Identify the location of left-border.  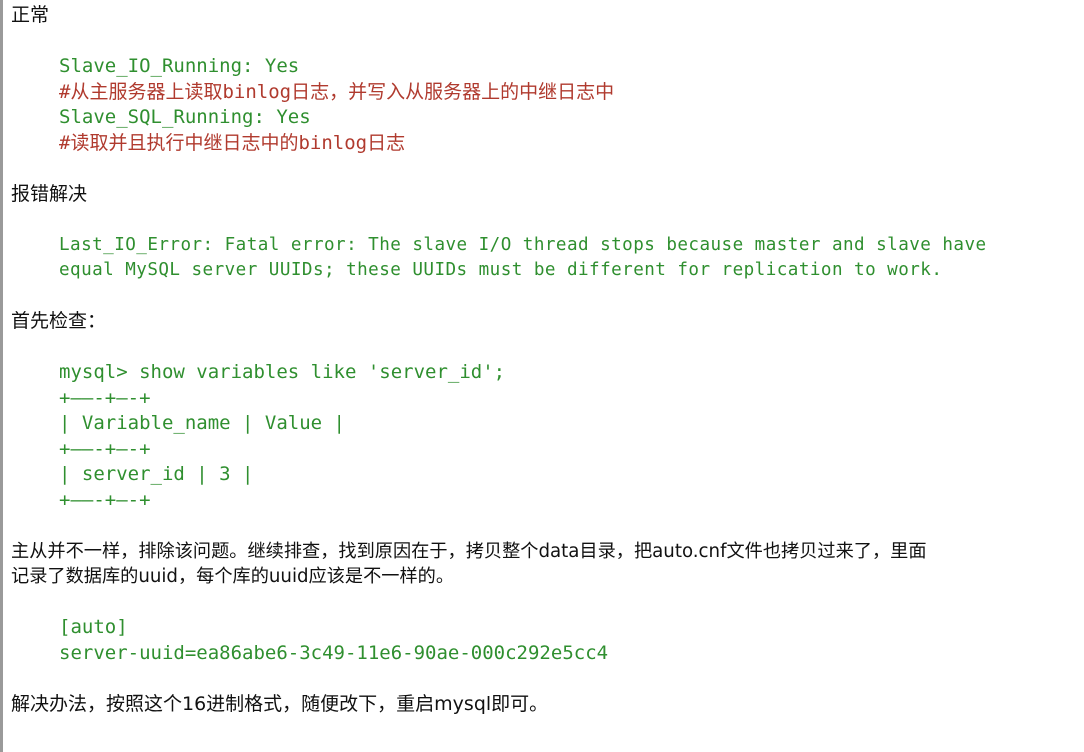
(1, 376).